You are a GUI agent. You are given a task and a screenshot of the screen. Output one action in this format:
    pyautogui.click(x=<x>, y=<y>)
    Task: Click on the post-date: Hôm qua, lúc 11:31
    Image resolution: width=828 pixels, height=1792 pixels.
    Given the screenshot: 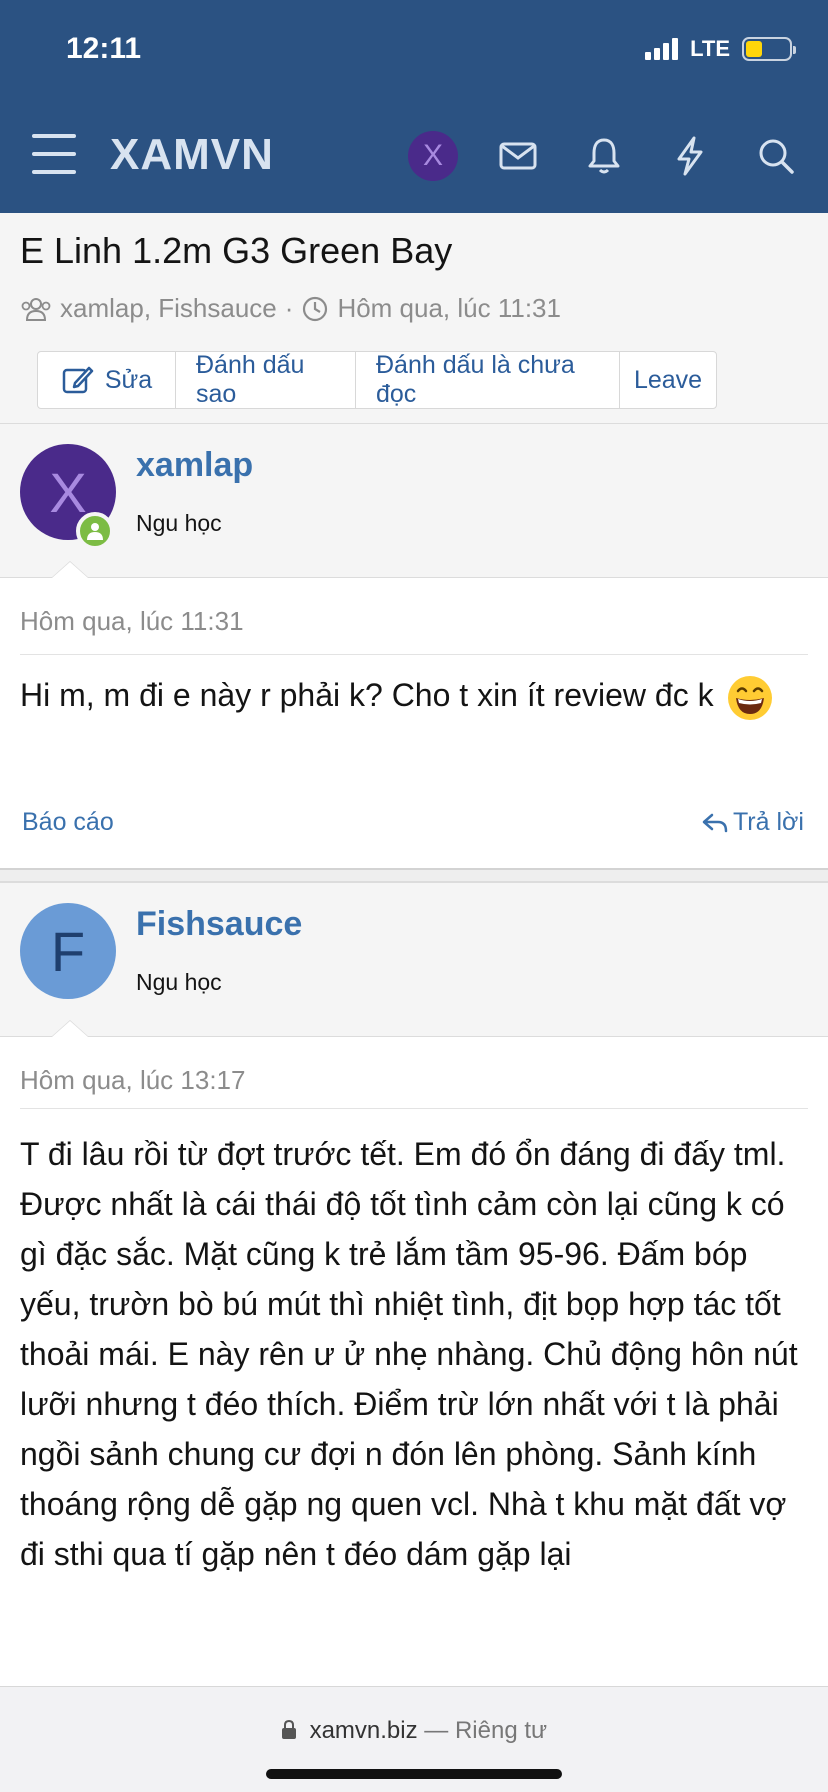 What is the action you would take?
    pyautogui.click(x=132, y=621)
    